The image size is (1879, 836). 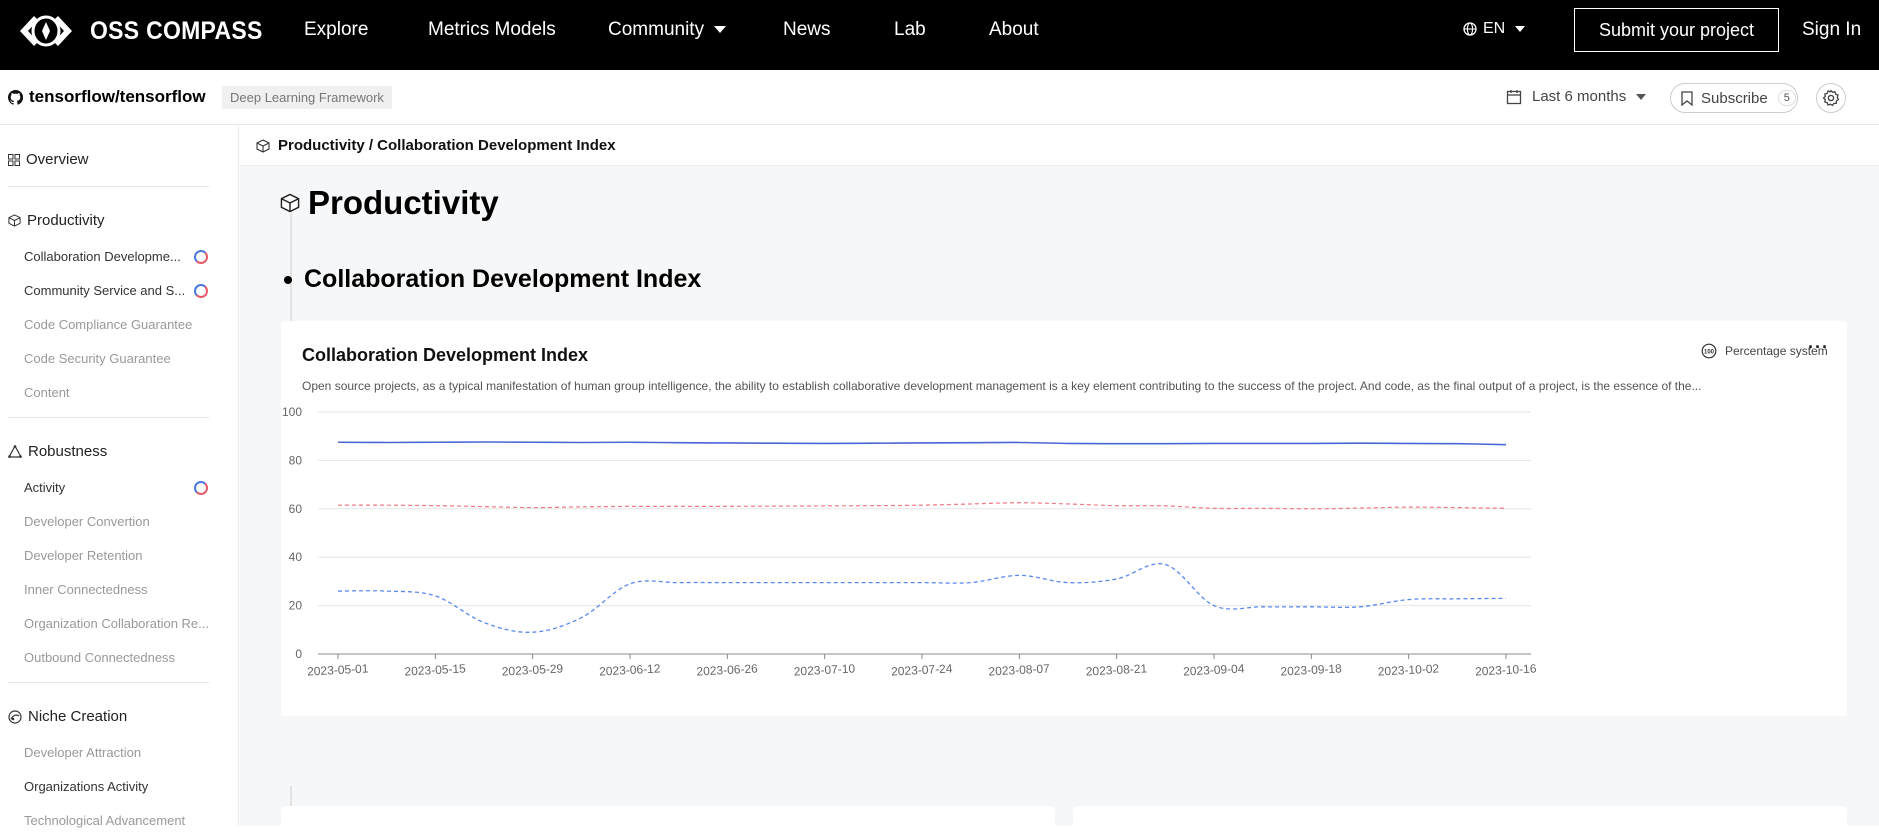 I want to click on sidebar-item-code-security: Code Security Guarantee, so click(x=97, y=358).